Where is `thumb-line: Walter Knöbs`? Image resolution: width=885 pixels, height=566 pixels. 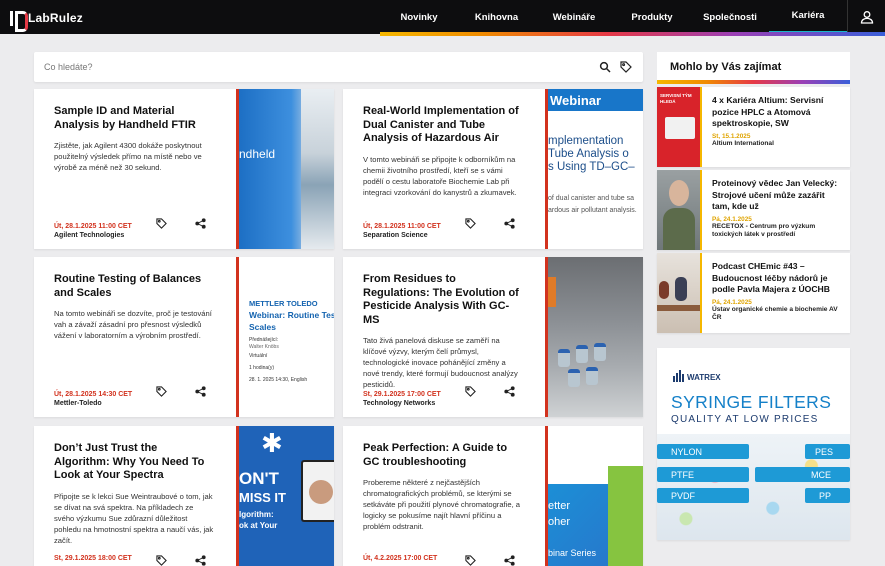 thumb-line: Walter Knöbs is located at coordinates (264, 347).